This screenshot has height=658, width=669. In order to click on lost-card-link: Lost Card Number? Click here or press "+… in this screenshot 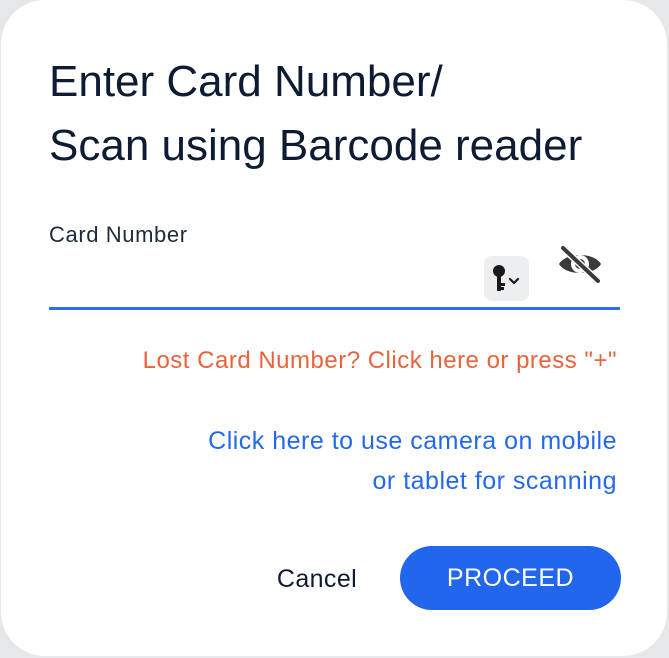, I will do `click(380, 361)`.